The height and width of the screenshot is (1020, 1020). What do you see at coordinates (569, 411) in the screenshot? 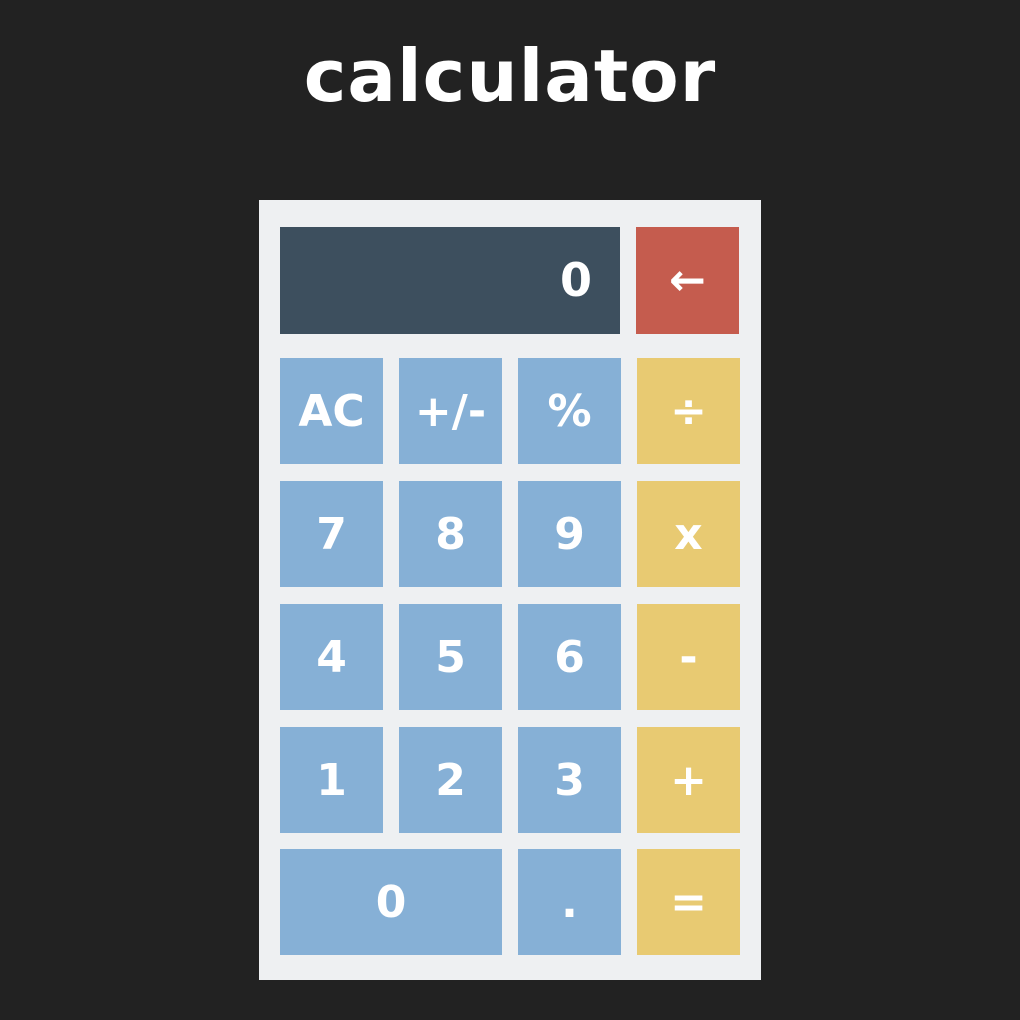
I see `percent-button: %` at bounding box center [569, 411].